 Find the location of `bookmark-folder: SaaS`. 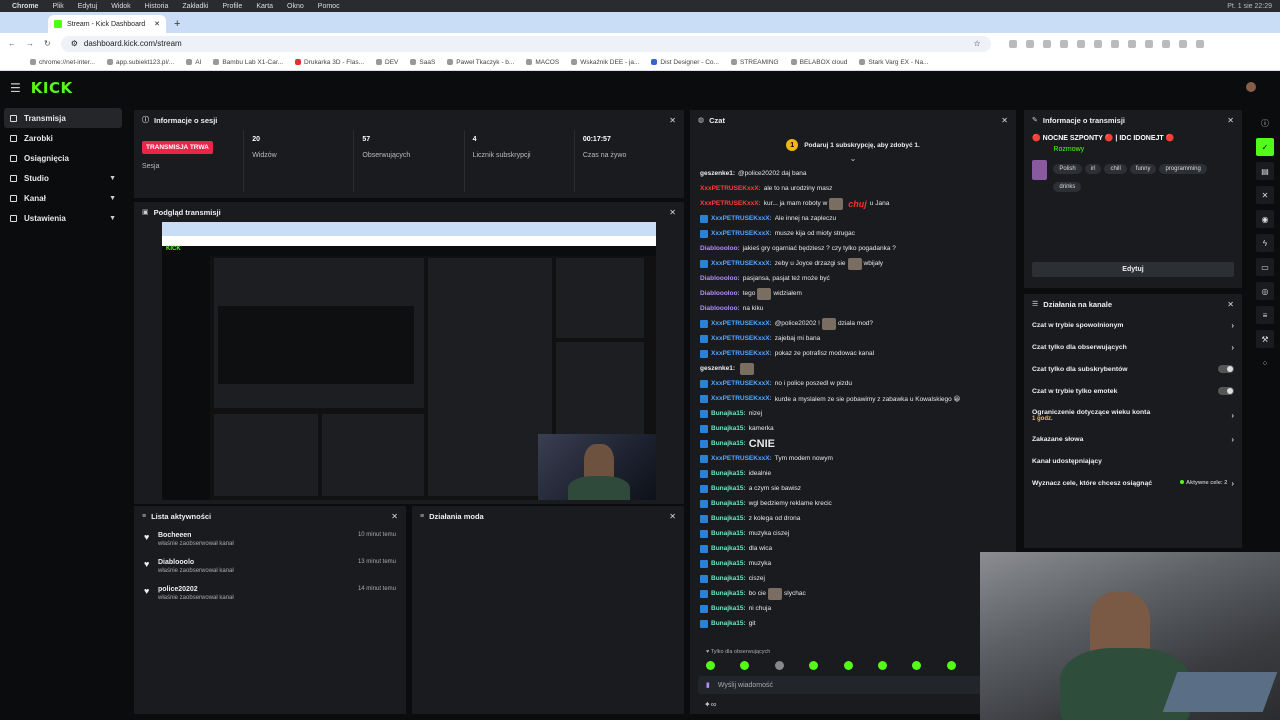

bookmark-folder: SaaS is located at coordinates (422, 62).